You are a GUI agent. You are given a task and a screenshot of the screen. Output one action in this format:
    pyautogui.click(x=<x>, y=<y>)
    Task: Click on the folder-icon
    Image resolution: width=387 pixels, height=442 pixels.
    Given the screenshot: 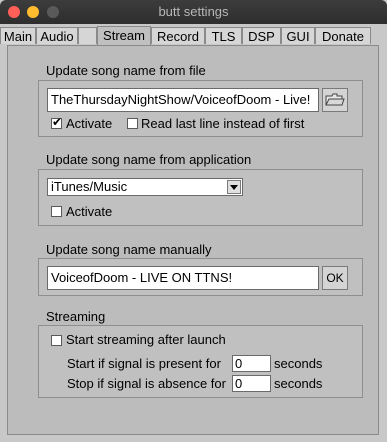 What is the action you would take?
    pyautogui.click(x=335, y=99)
    